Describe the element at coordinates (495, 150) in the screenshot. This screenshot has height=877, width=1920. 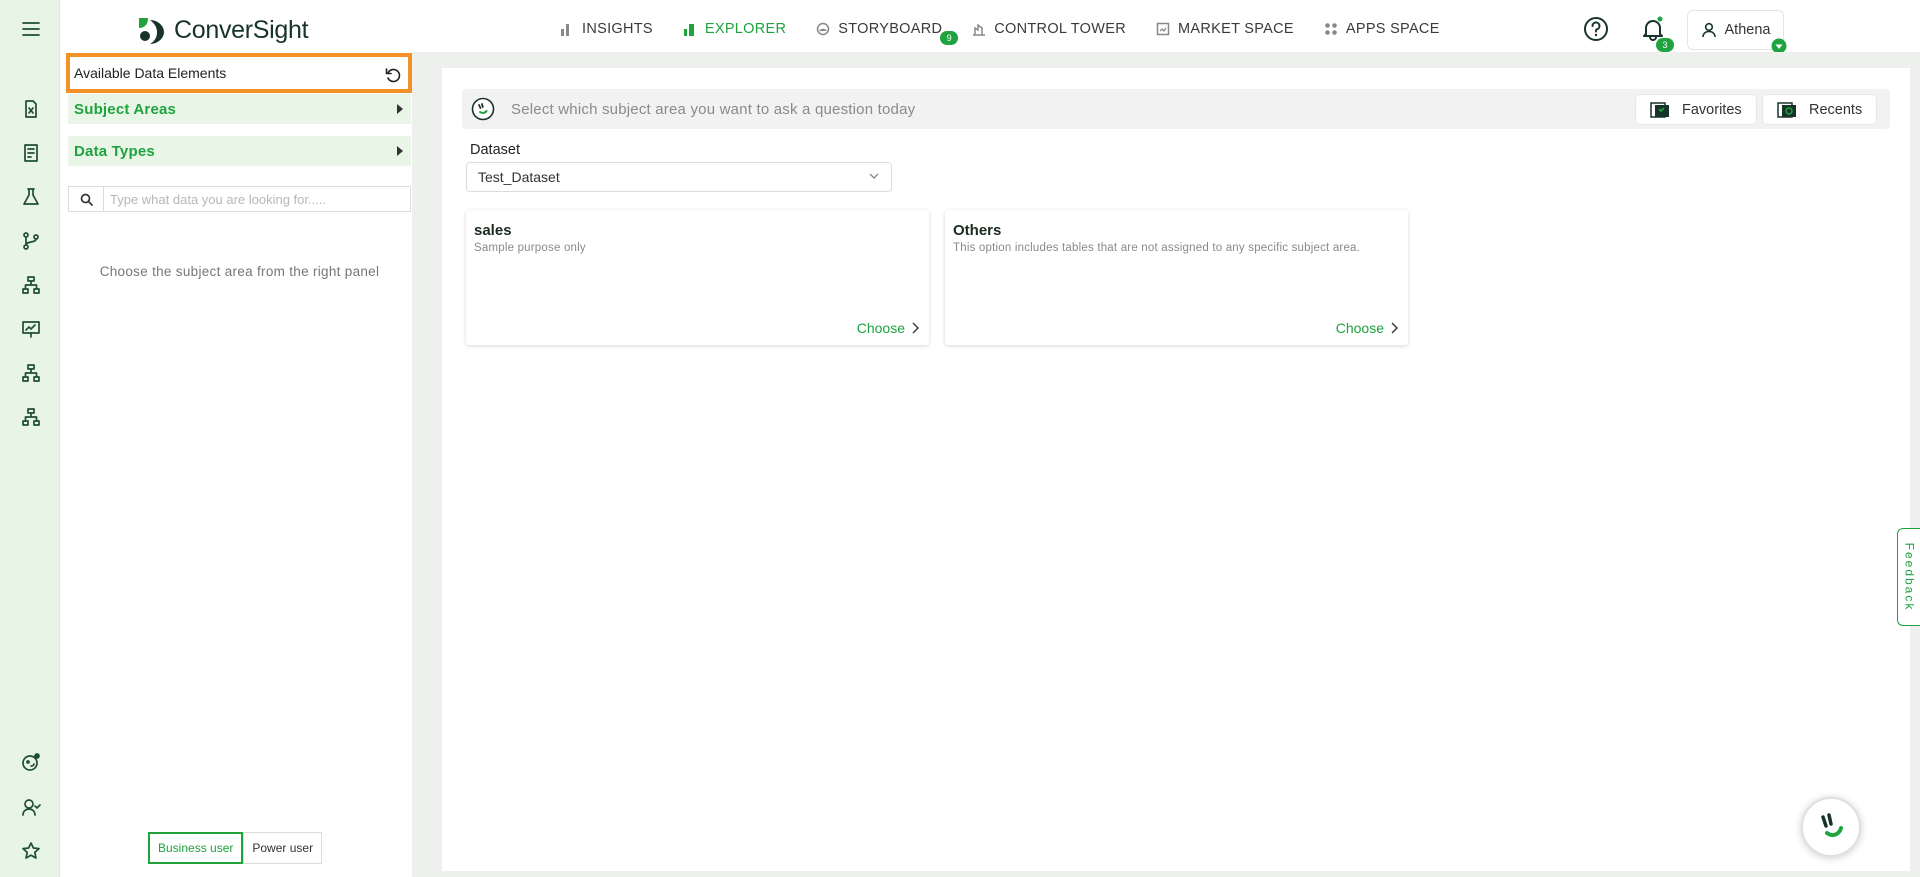
I see `dataset-label: Dataset` at that location.